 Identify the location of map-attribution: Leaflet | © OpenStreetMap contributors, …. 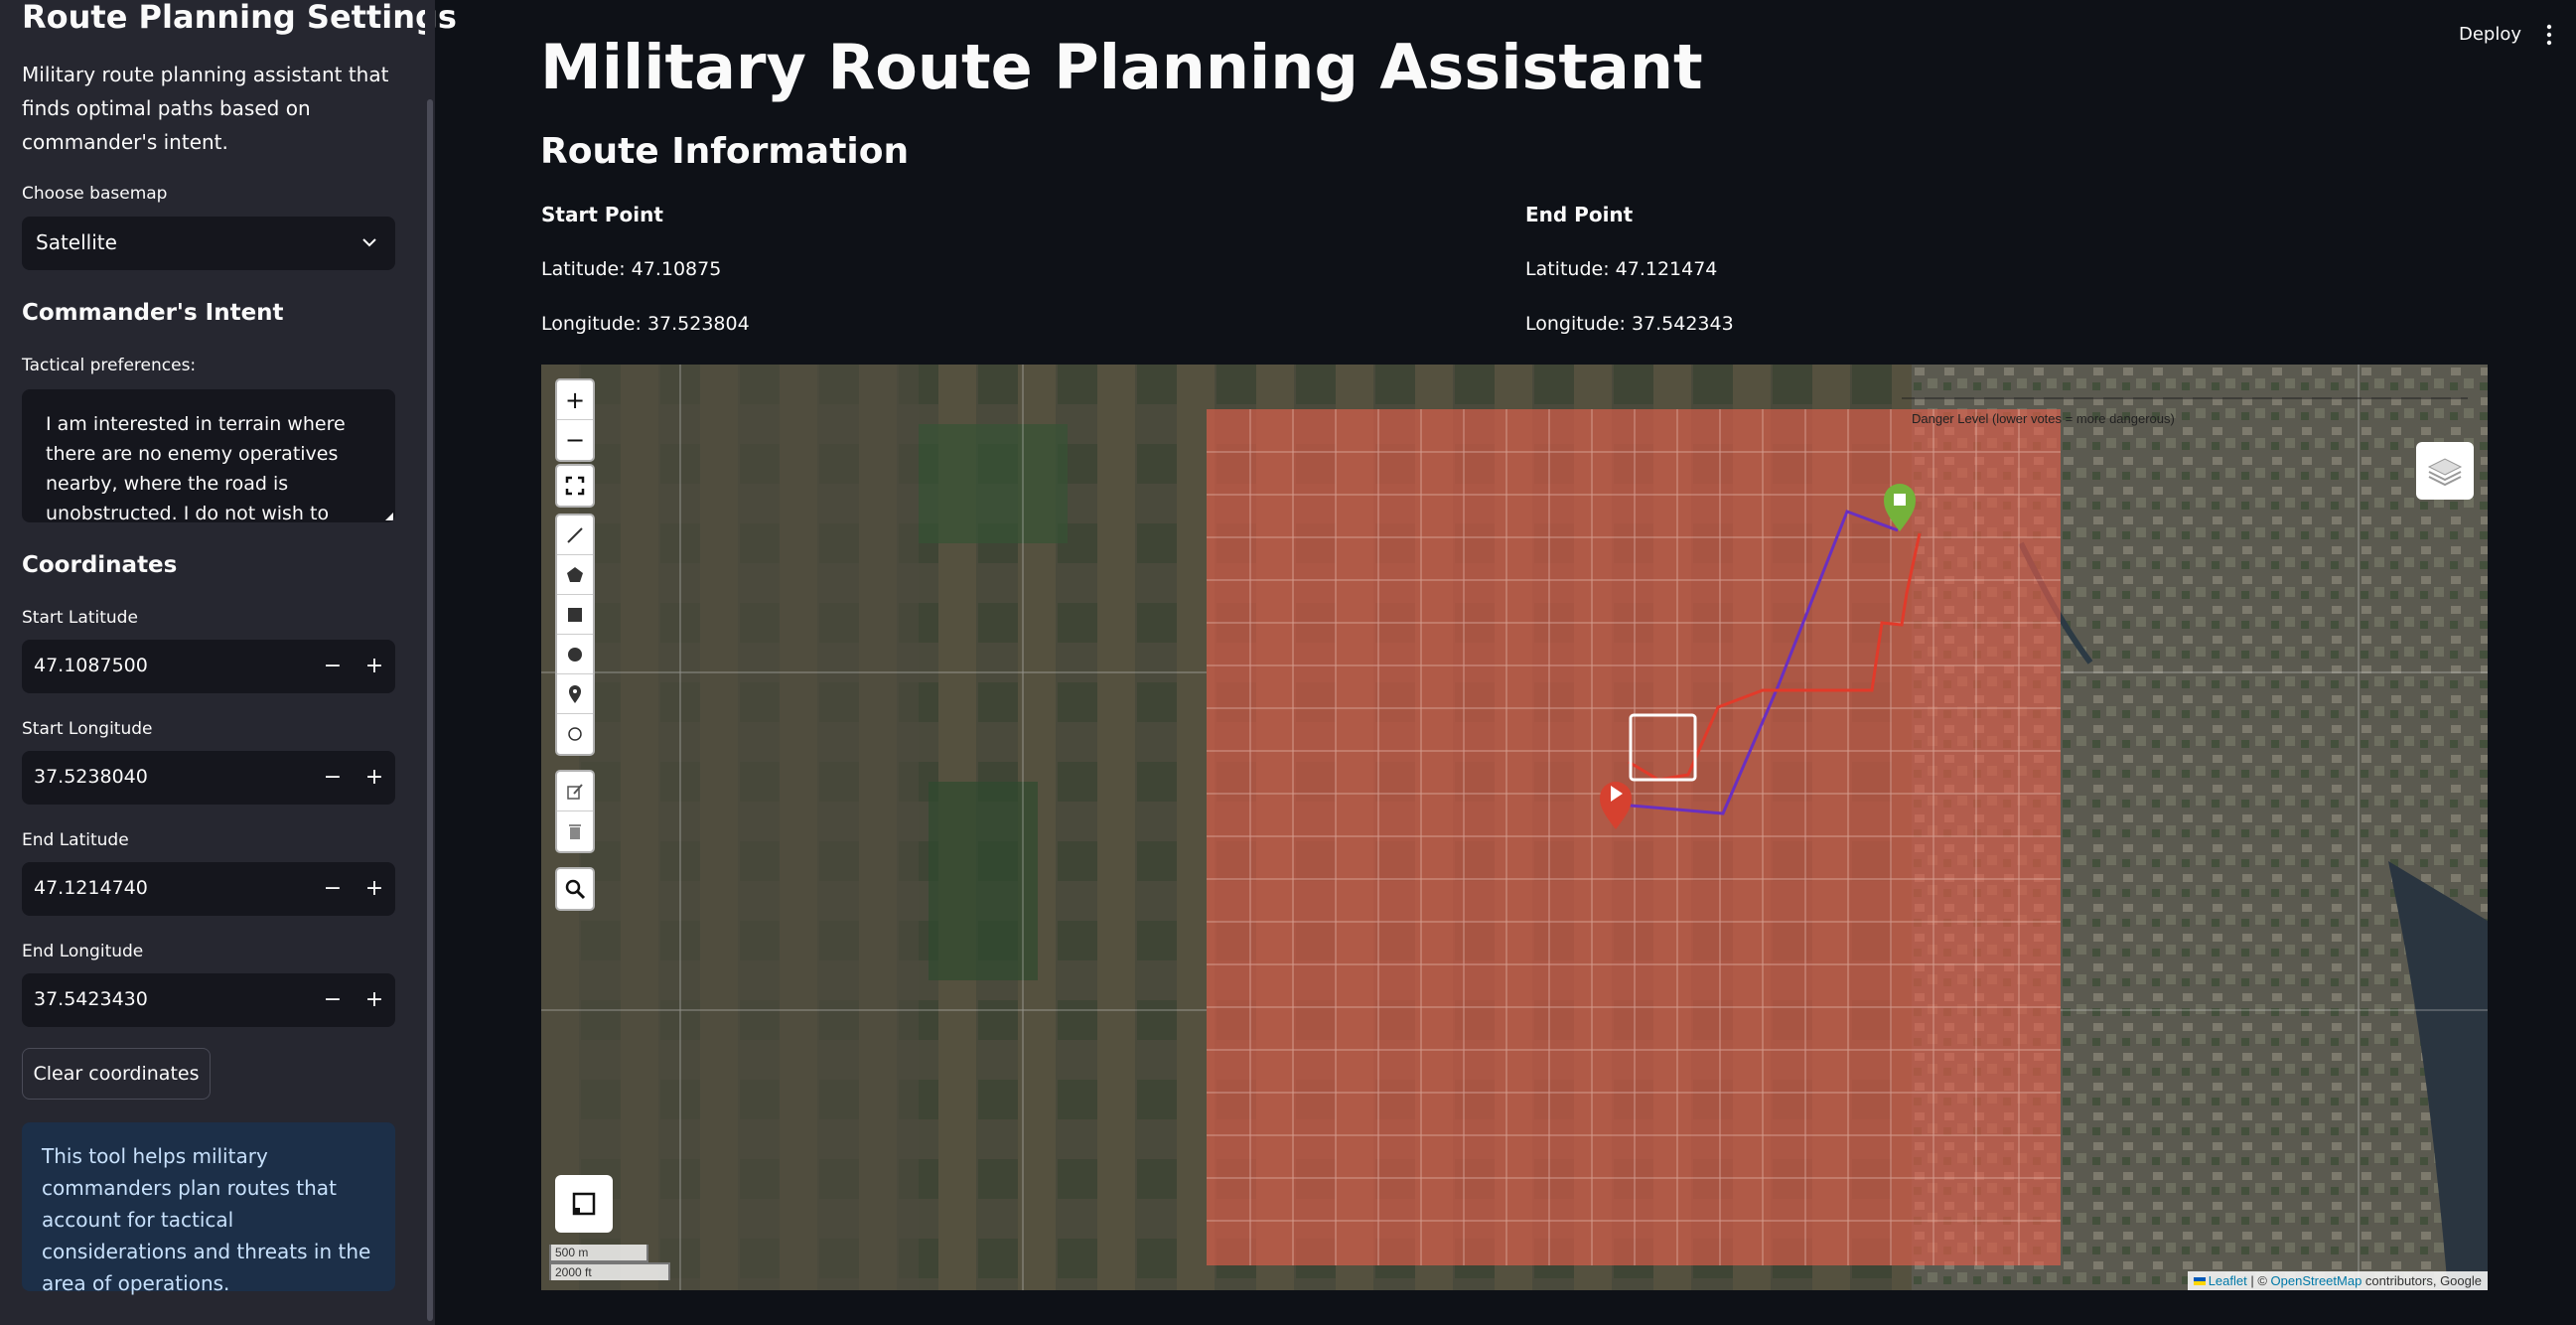
(2337, 1280).